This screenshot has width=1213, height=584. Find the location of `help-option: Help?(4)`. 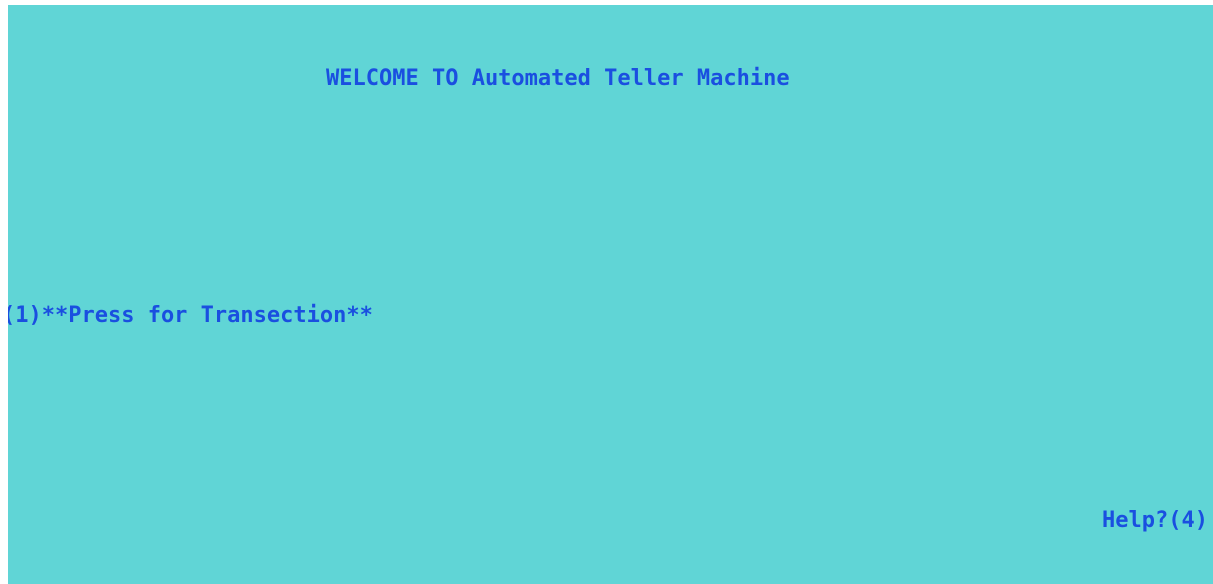

help-option: Help?(4) is located at coordinates (1155, 521).